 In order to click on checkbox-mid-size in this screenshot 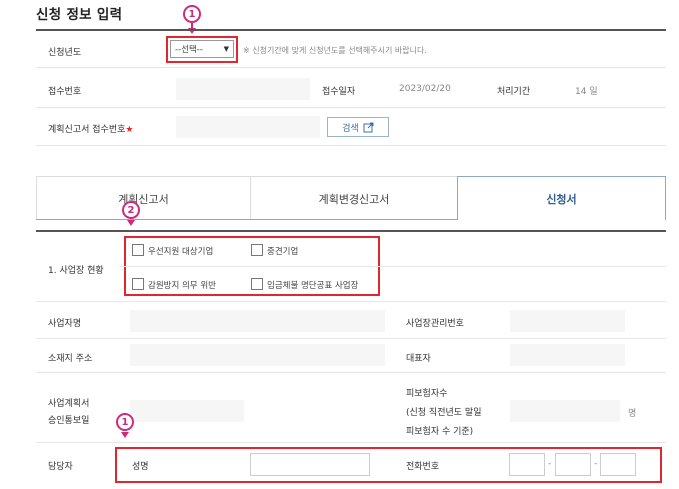, I will do `click(257, 250)`.